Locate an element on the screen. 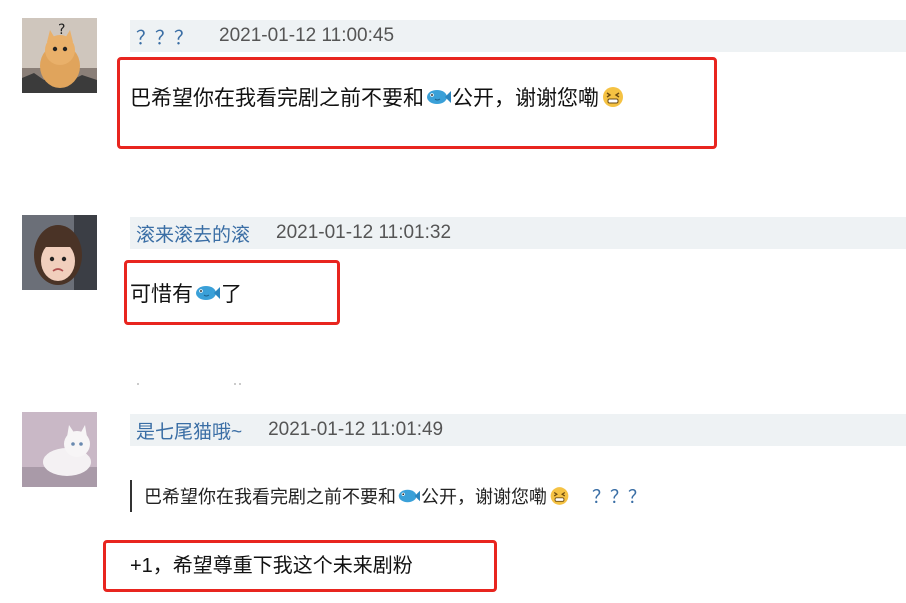 The height and width of the screenshot is (603, 906). timestamp: 2021-01-12 11:01:49 is located at coordinates (356, 429).